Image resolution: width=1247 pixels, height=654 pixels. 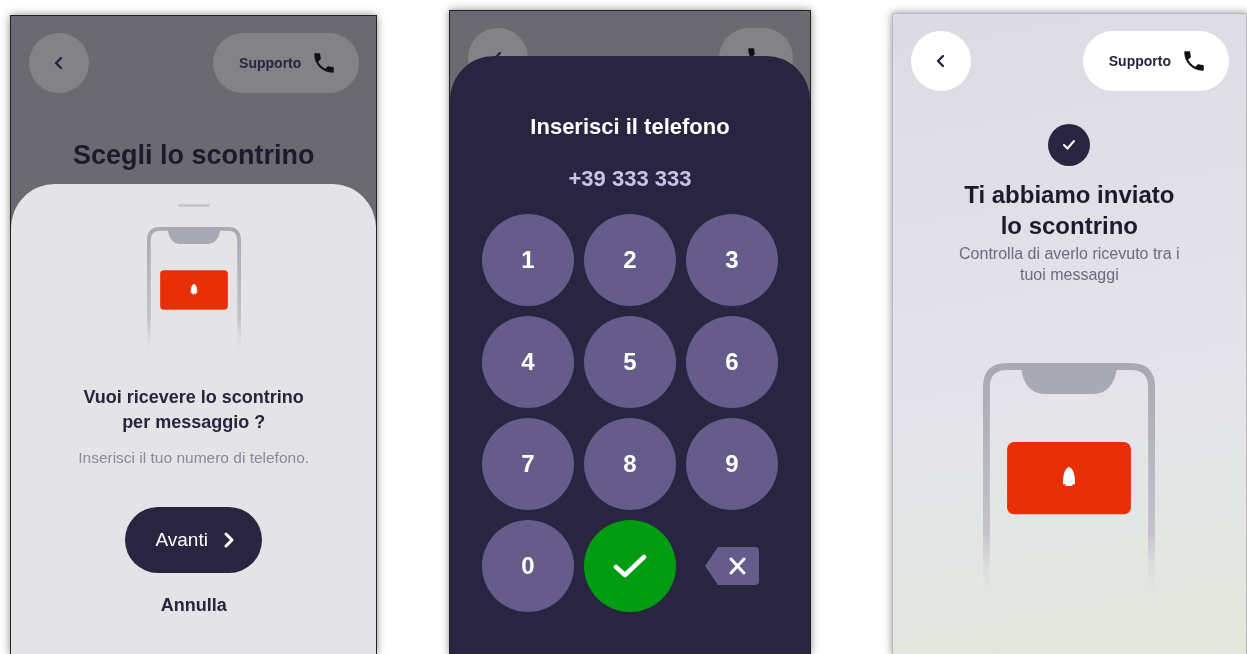 What do you see at coordinates (193, 539) in the screenshot?
I see `next-button: Avanti` at bounding box center [193, 539].